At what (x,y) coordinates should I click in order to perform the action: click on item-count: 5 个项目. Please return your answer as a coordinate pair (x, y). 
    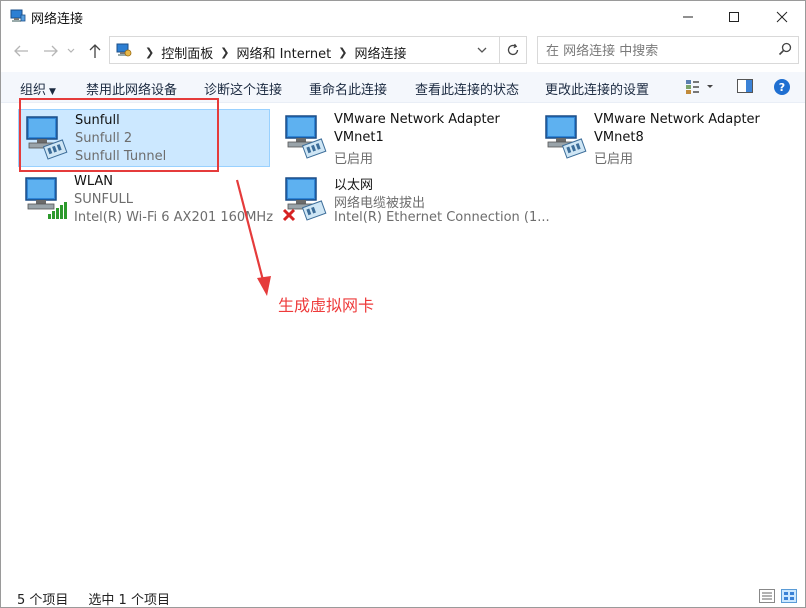
    Looking at the image, I should click on (43, 600).